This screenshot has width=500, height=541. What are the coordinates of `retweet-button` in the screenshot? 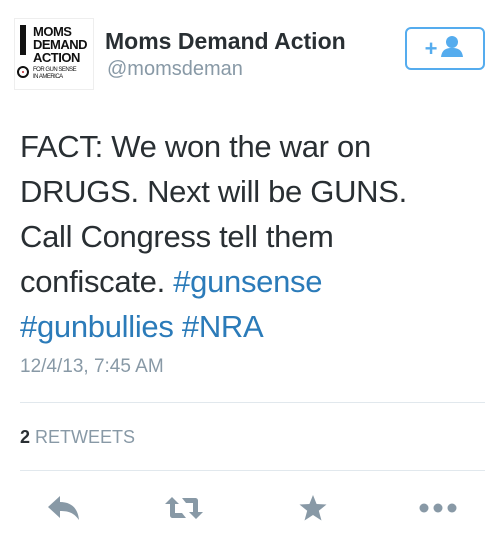 It's located at (184, 507).